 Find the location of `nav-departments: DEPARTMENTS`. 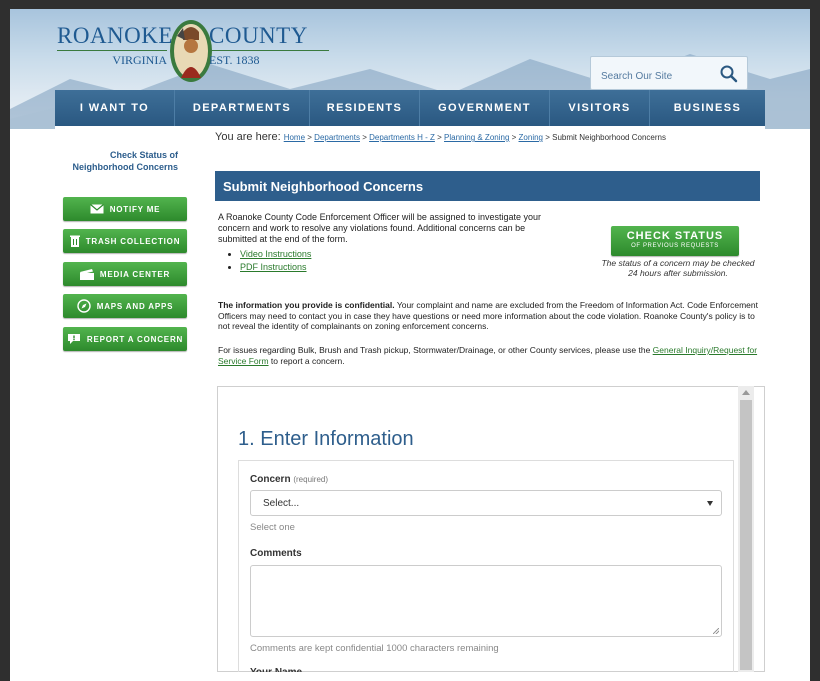

nav-departments: DEPARTMENTS is located at coordinates (242, 108).